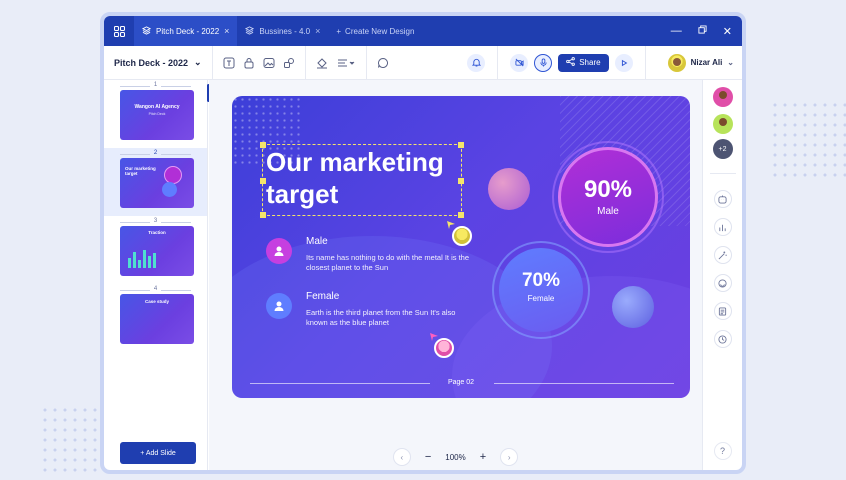 This screenshot has width=846, height=480. Describe the element at coordinates (145, 258) in the screenshot. I see `thumb-bar-chart` at that location.